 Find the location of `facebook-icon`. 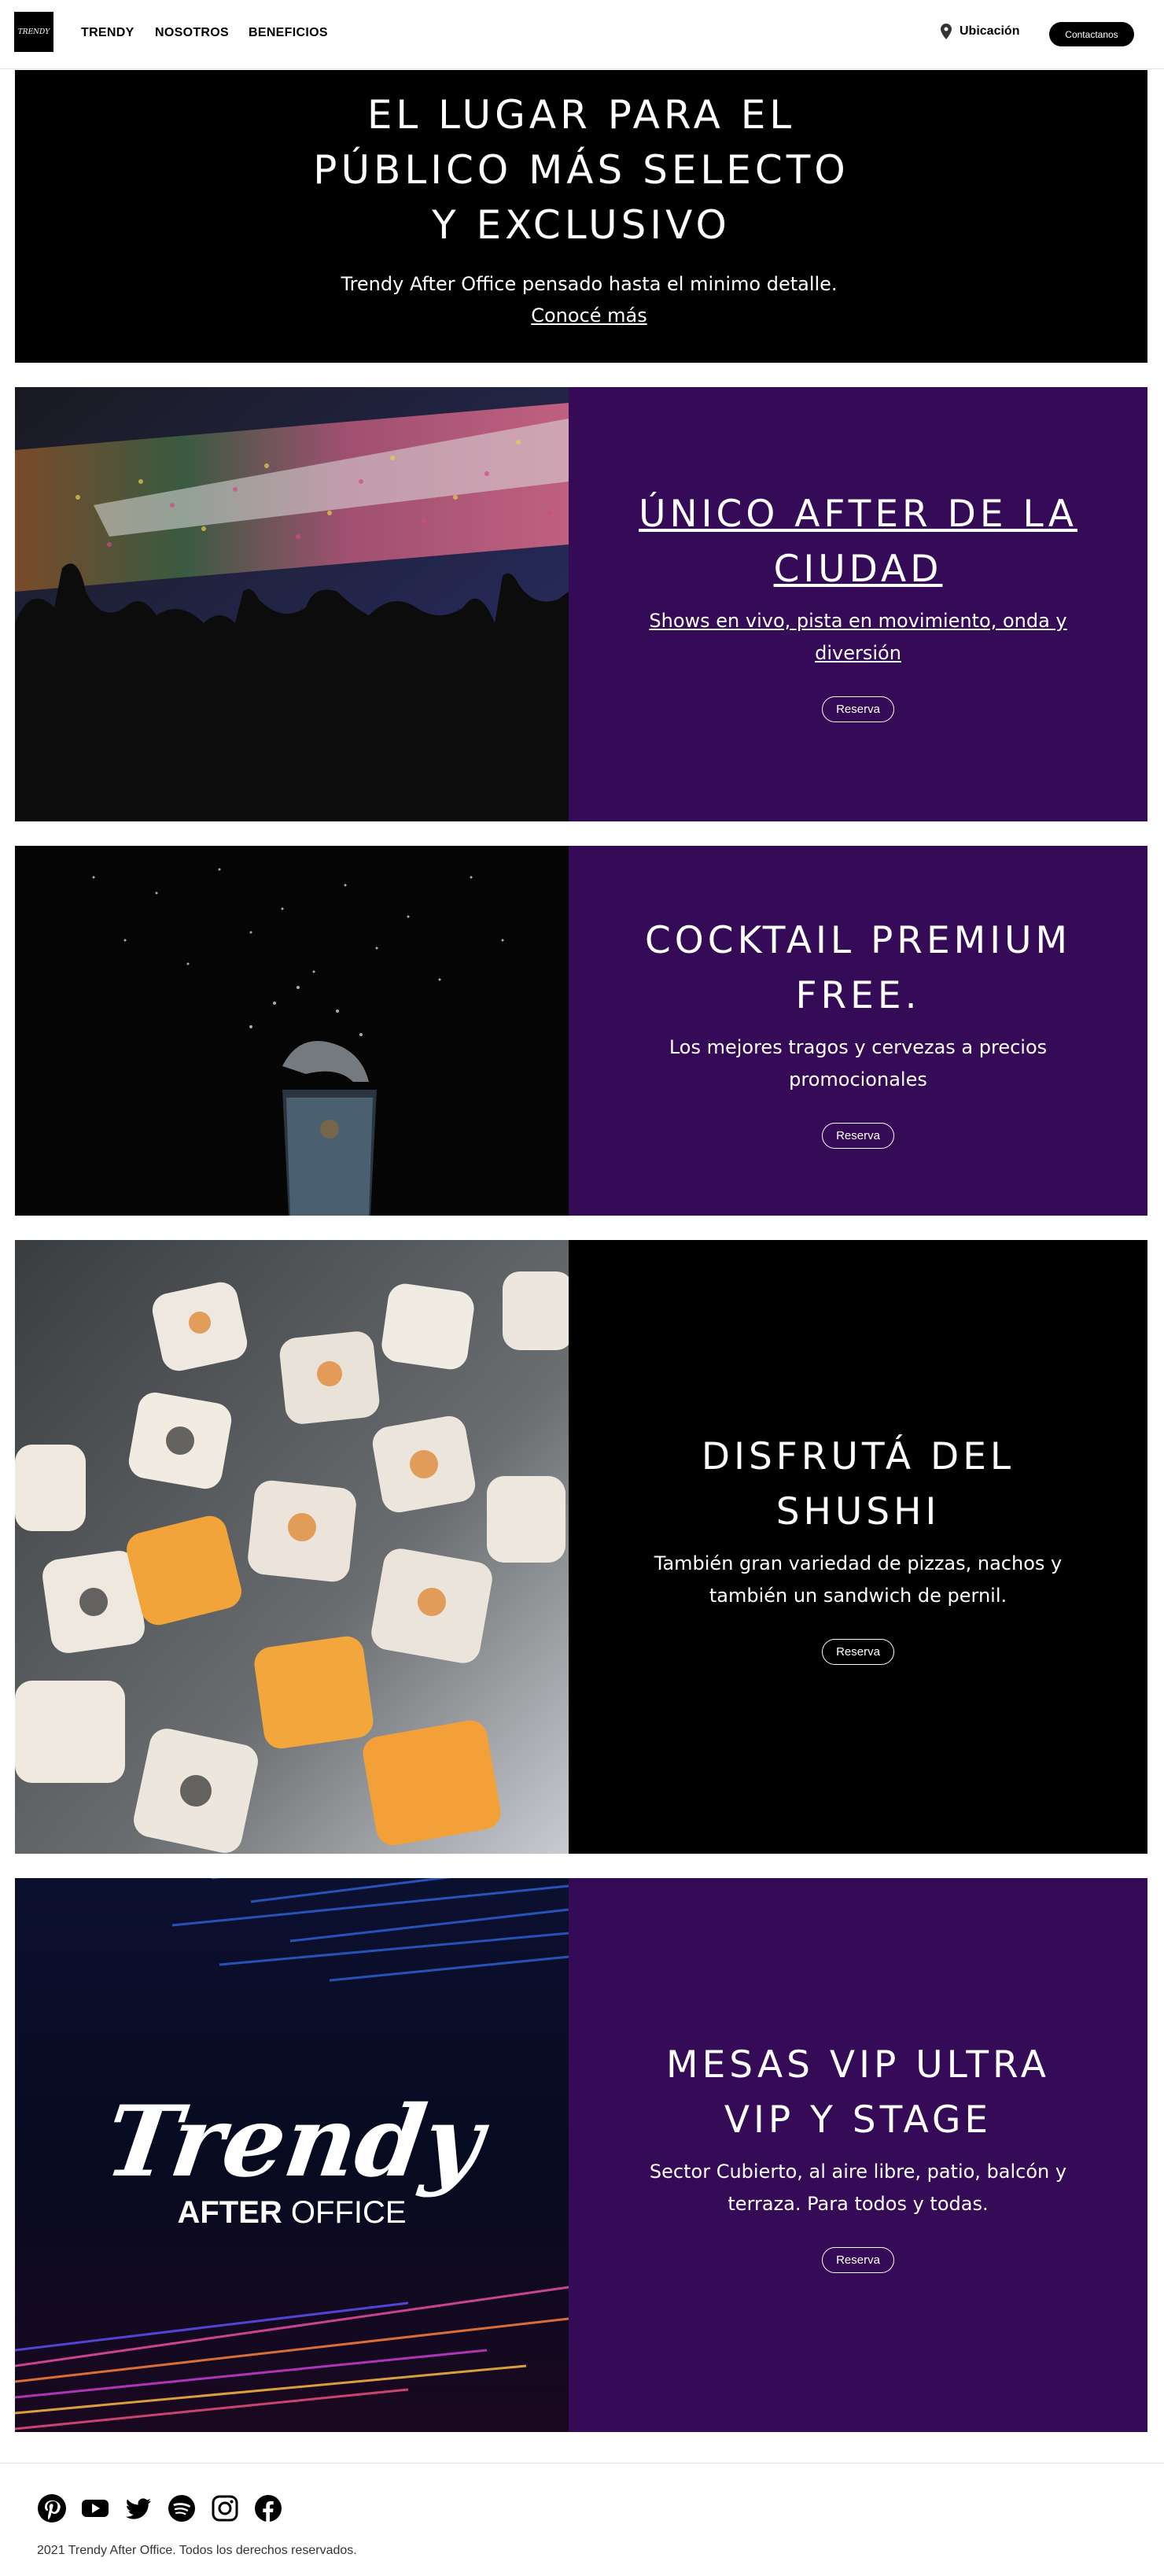

facebook-icon is located at coordinates (267, 2507).